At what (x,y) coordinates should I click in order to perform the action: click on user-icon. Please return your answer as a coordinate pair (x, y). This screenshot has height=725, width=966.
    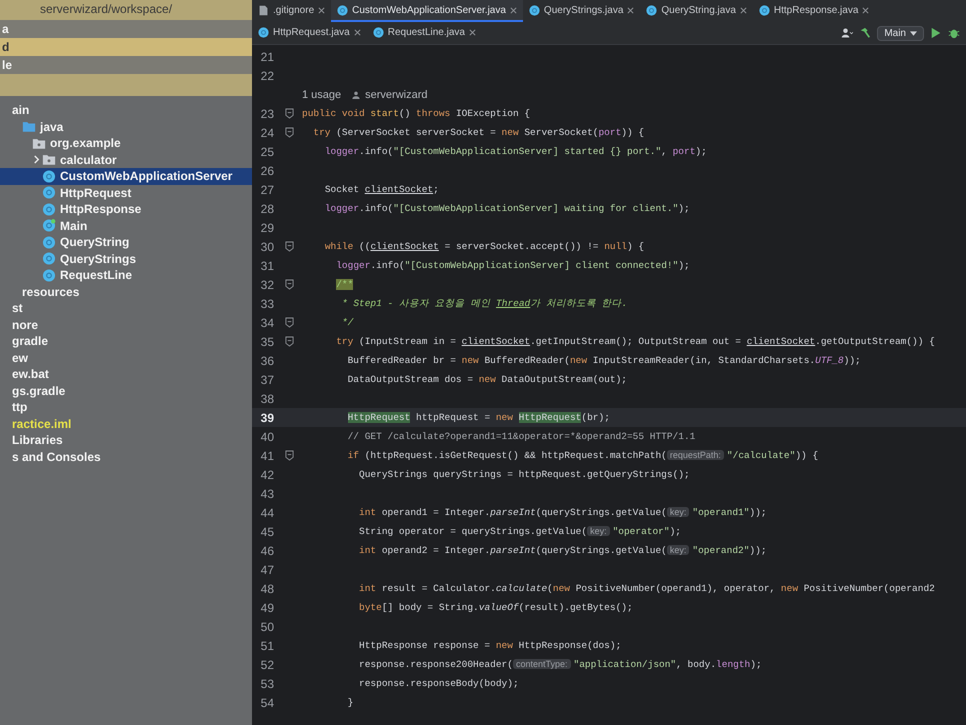
    Looking at the image, I should click on (847, 33).